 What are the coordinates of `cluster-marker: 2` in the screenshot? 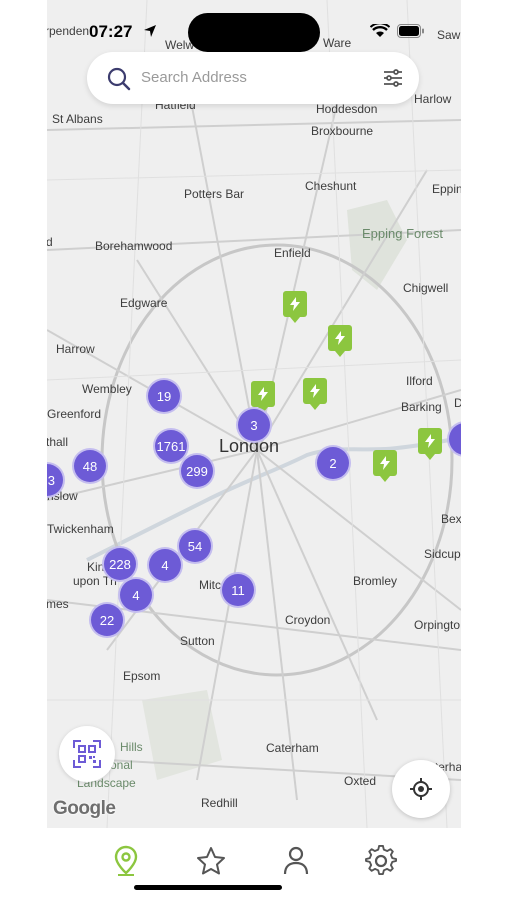 It's located at (333, 463).